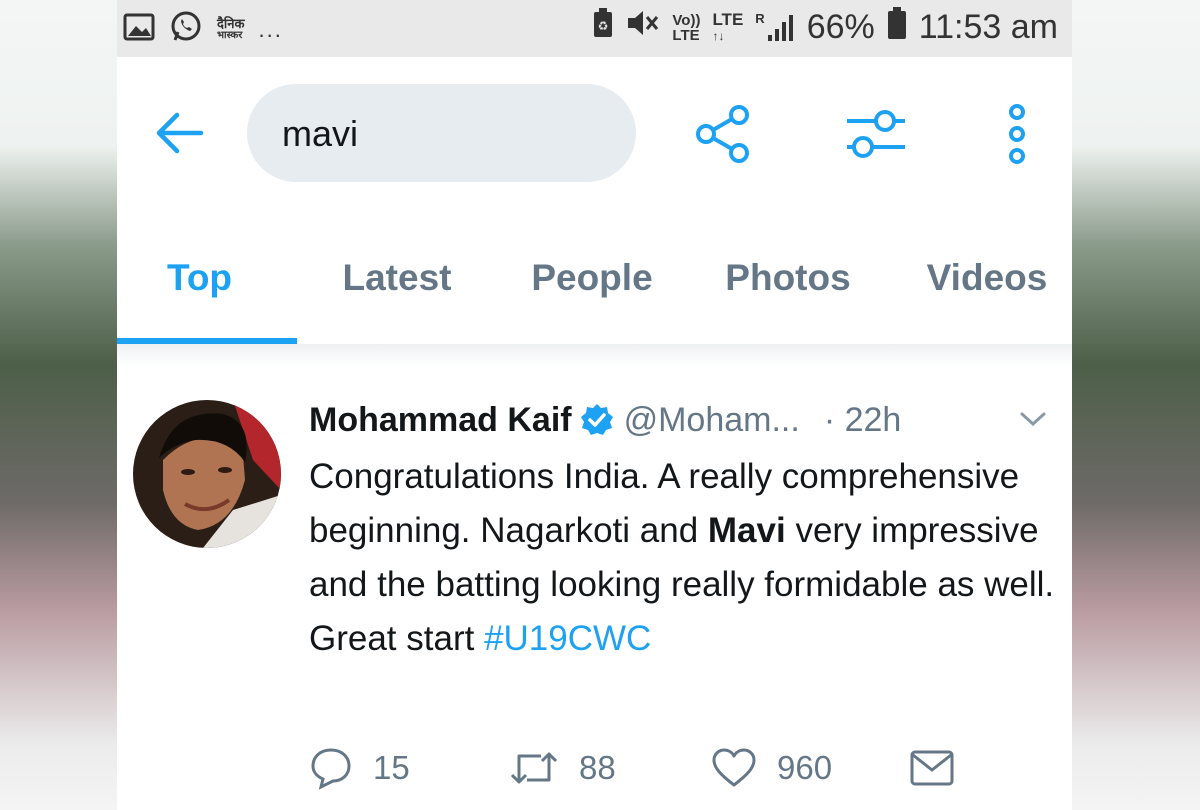 The width and height of the screenshot is (1200, 810). I want to click on battery-icon, so click(897, 27).